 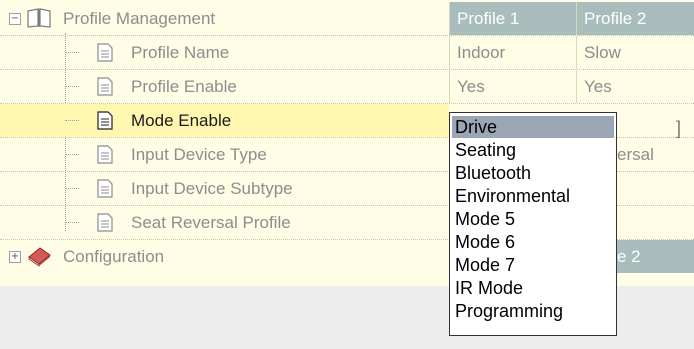 I want to click on input-device-type-label: Input Device Type, so click(x=199, y=154).